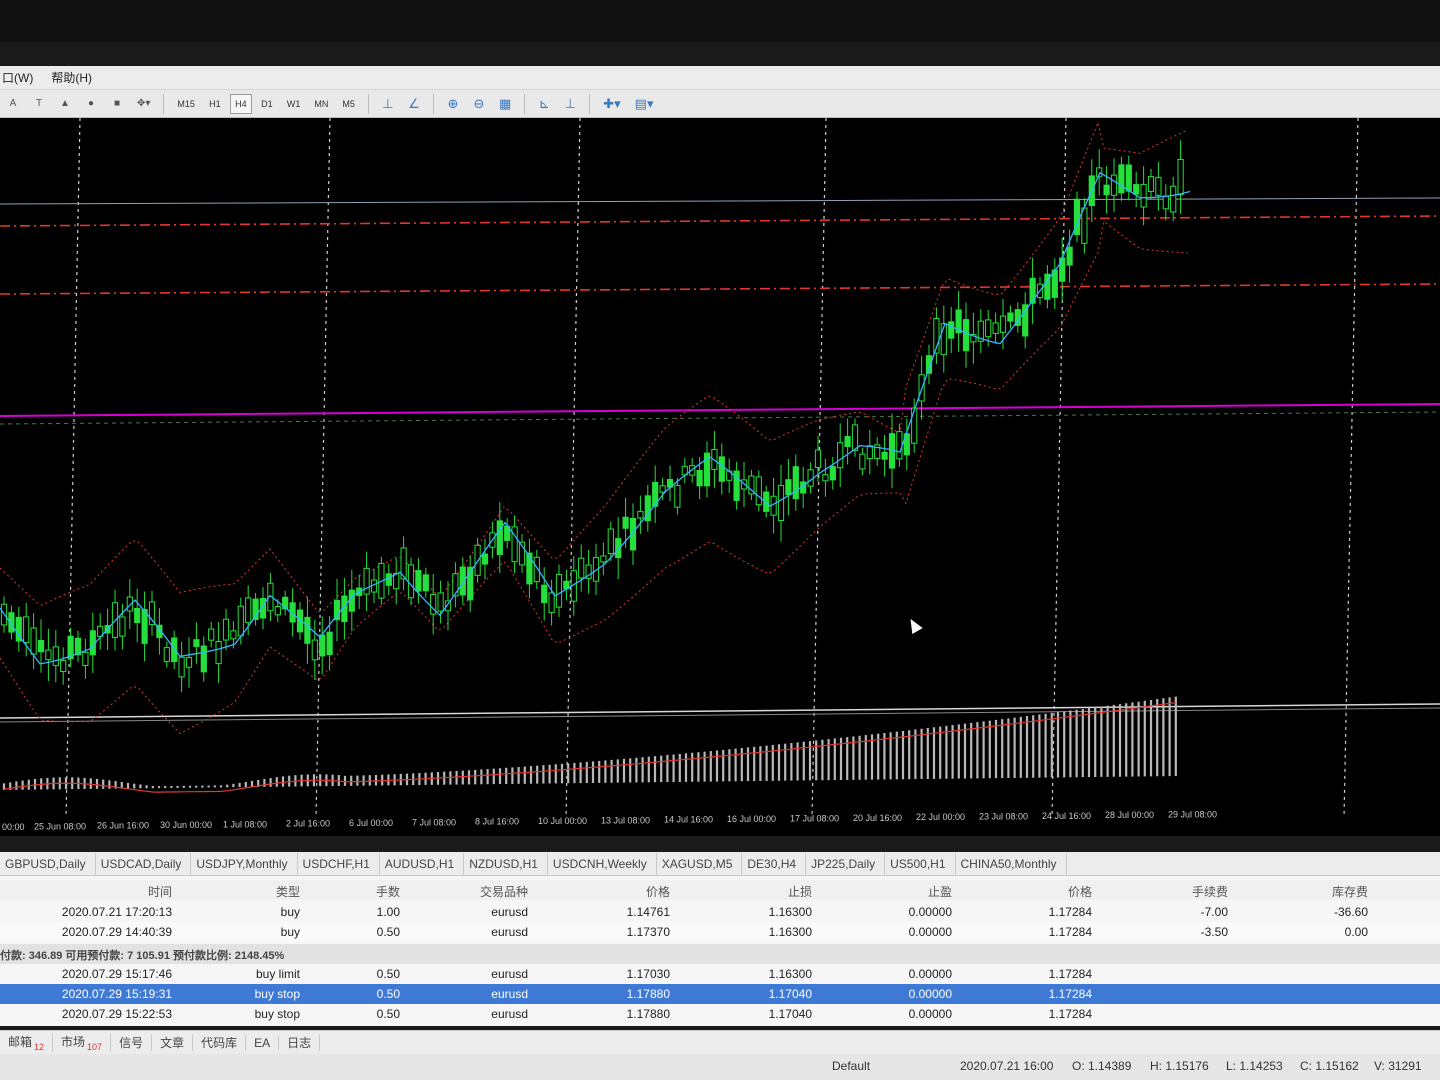 The image size is (1440, 1080). Describe the element at coordinates (562, 821) in the screenshot. I see `date-label: 10 Jul 00:00` at that location.